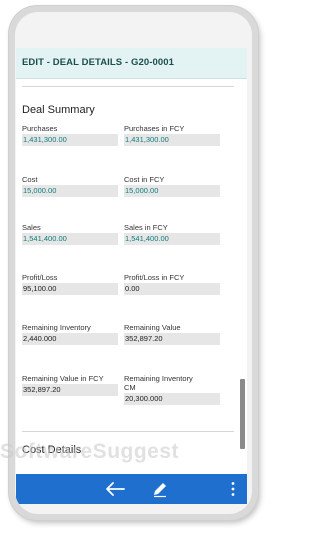 The height and width of the screenshot is (535, 320). What do you see at coordinates (98, 62) in the screenshot?
I see `page-title: EDIT - DEAL DETAILS - G20-0001` at bounding box center [98, 62].